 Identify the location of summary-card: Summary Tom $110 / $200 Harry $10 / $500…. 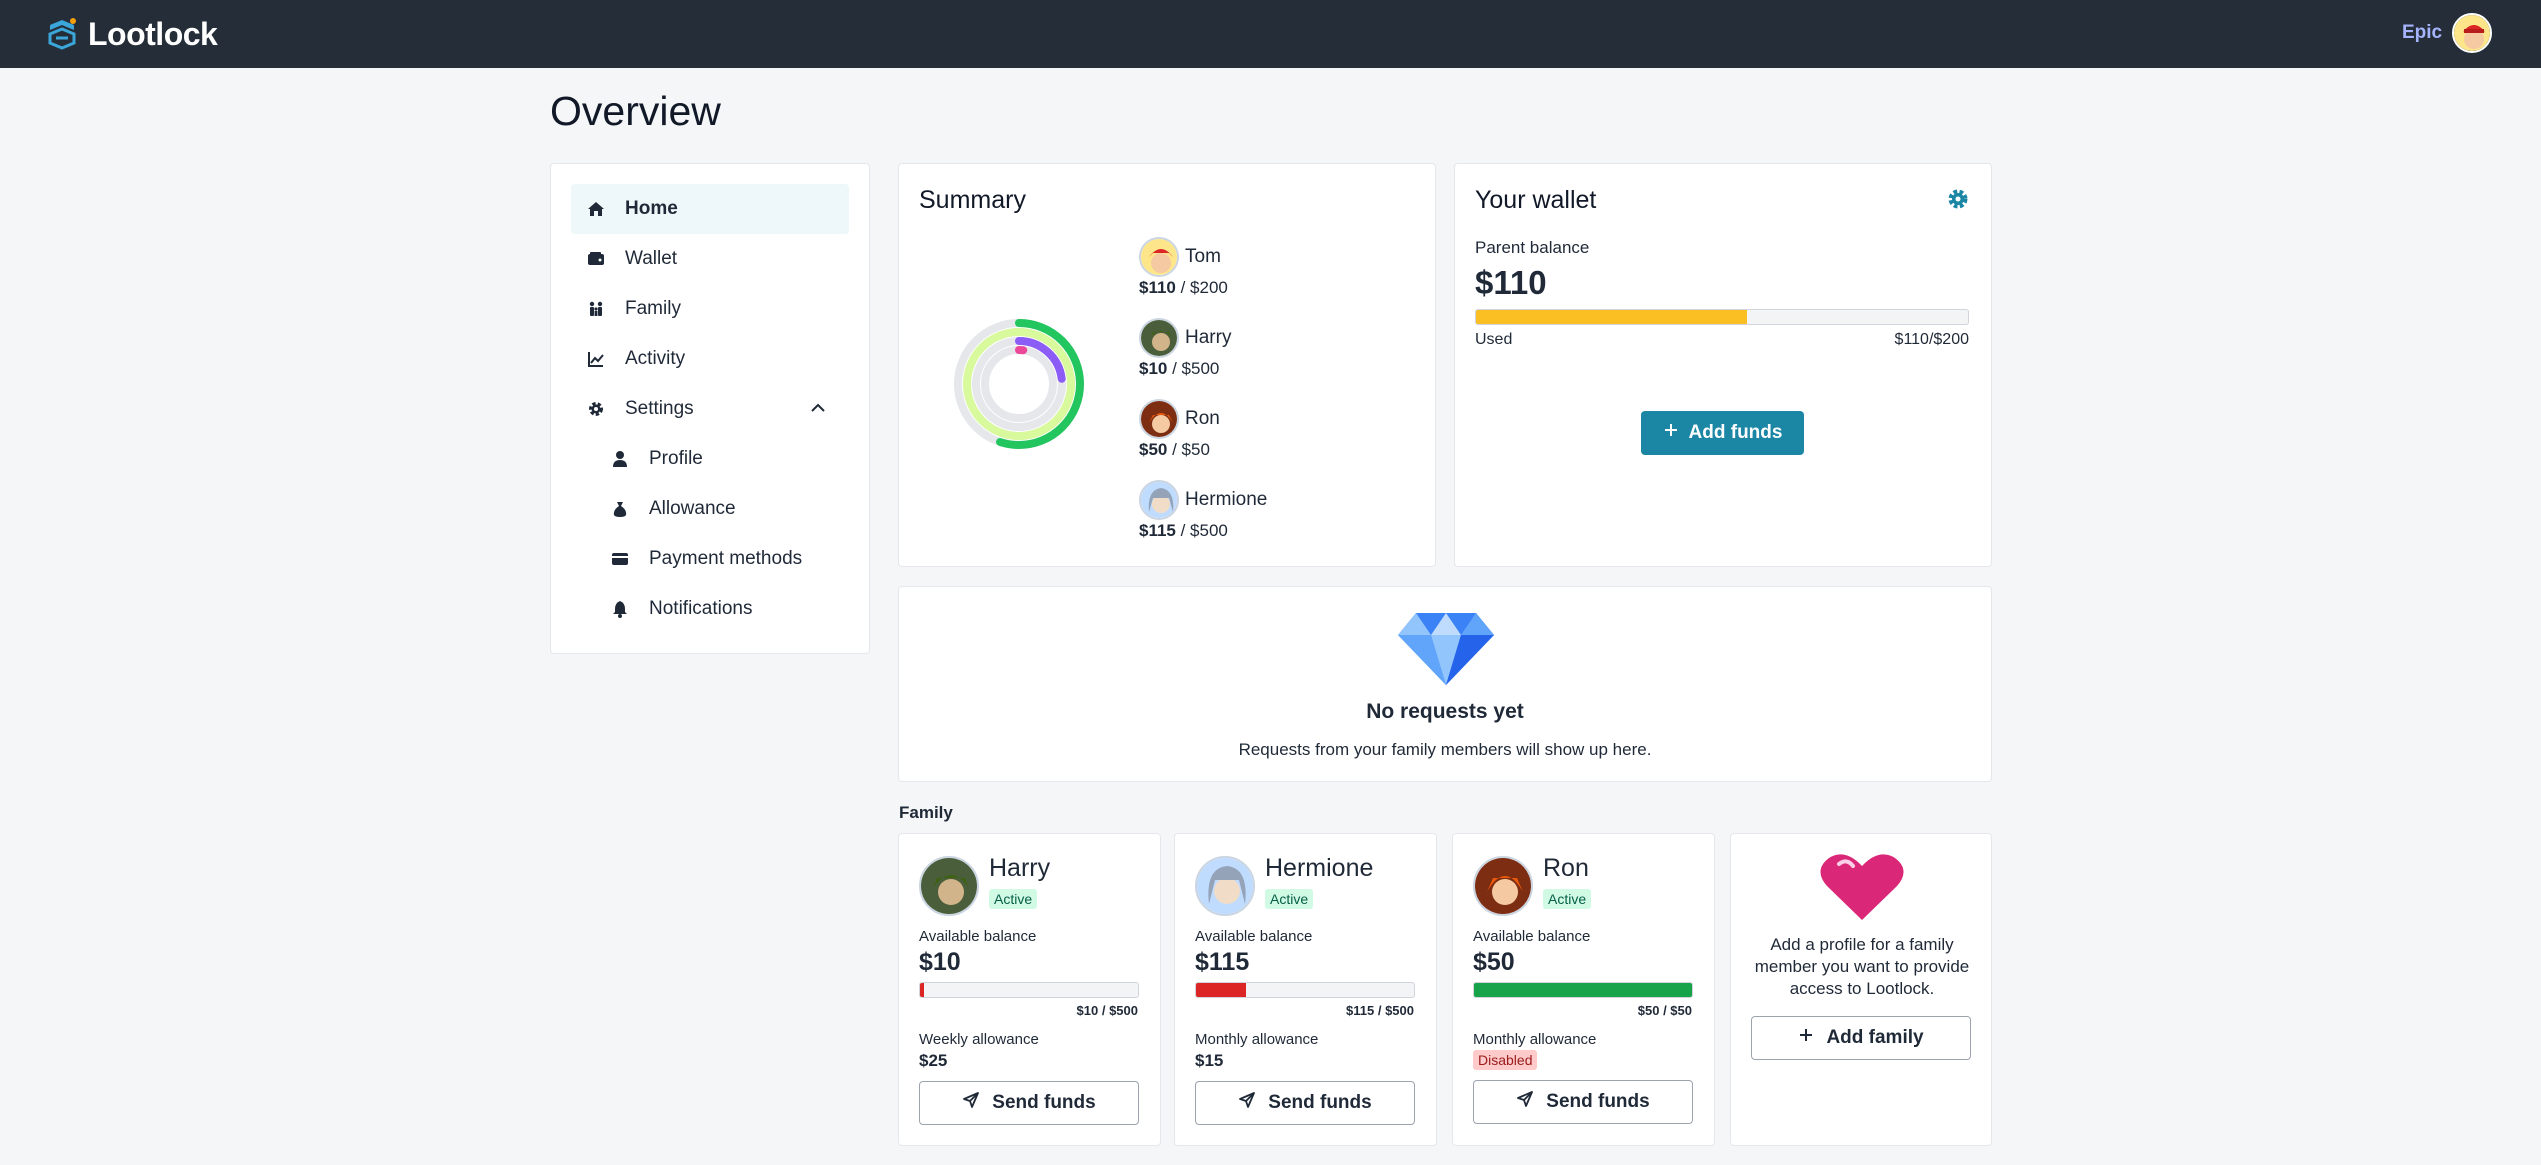
(1167, 365).